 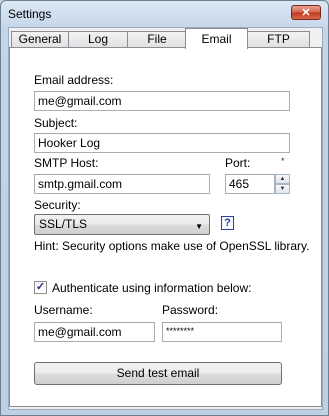 I want to click on port-spinner: ▲ ▼, so click(x=282, y=184).